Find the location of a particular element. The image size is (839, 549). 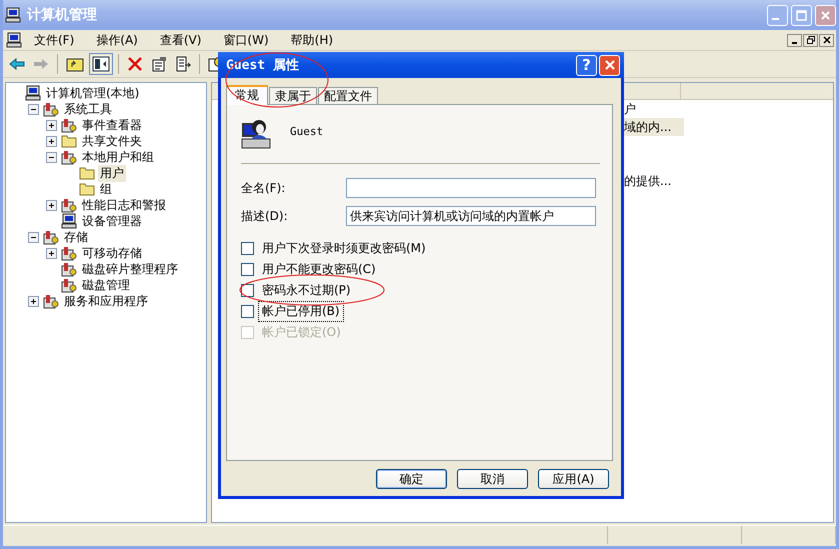

tree-item: 可移动存储 is located at coordinates (112, 253).